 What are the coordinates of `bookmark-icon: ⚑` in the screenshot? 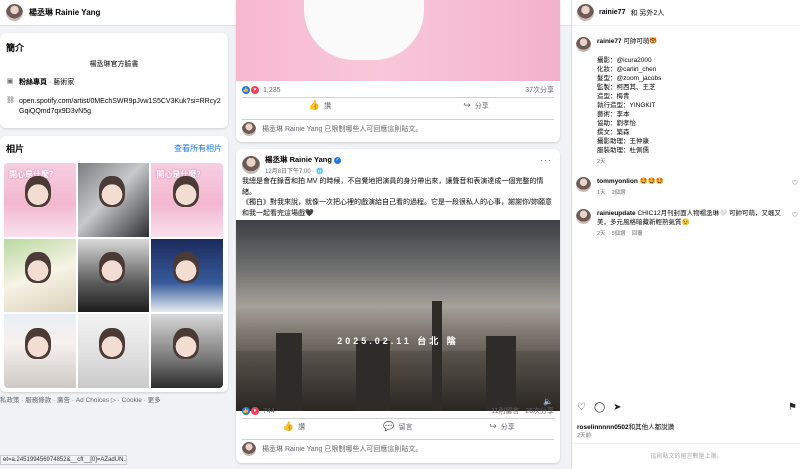 It's located at (792, 407).